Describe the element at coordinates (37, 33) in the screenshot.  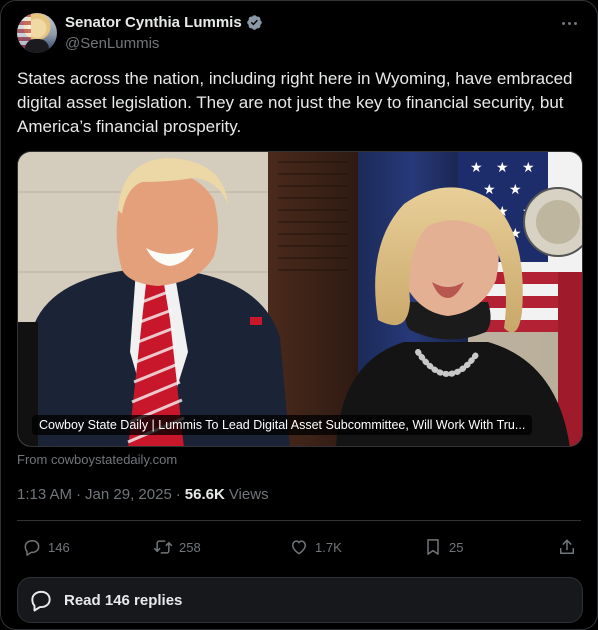
I see `avatar` at that location.